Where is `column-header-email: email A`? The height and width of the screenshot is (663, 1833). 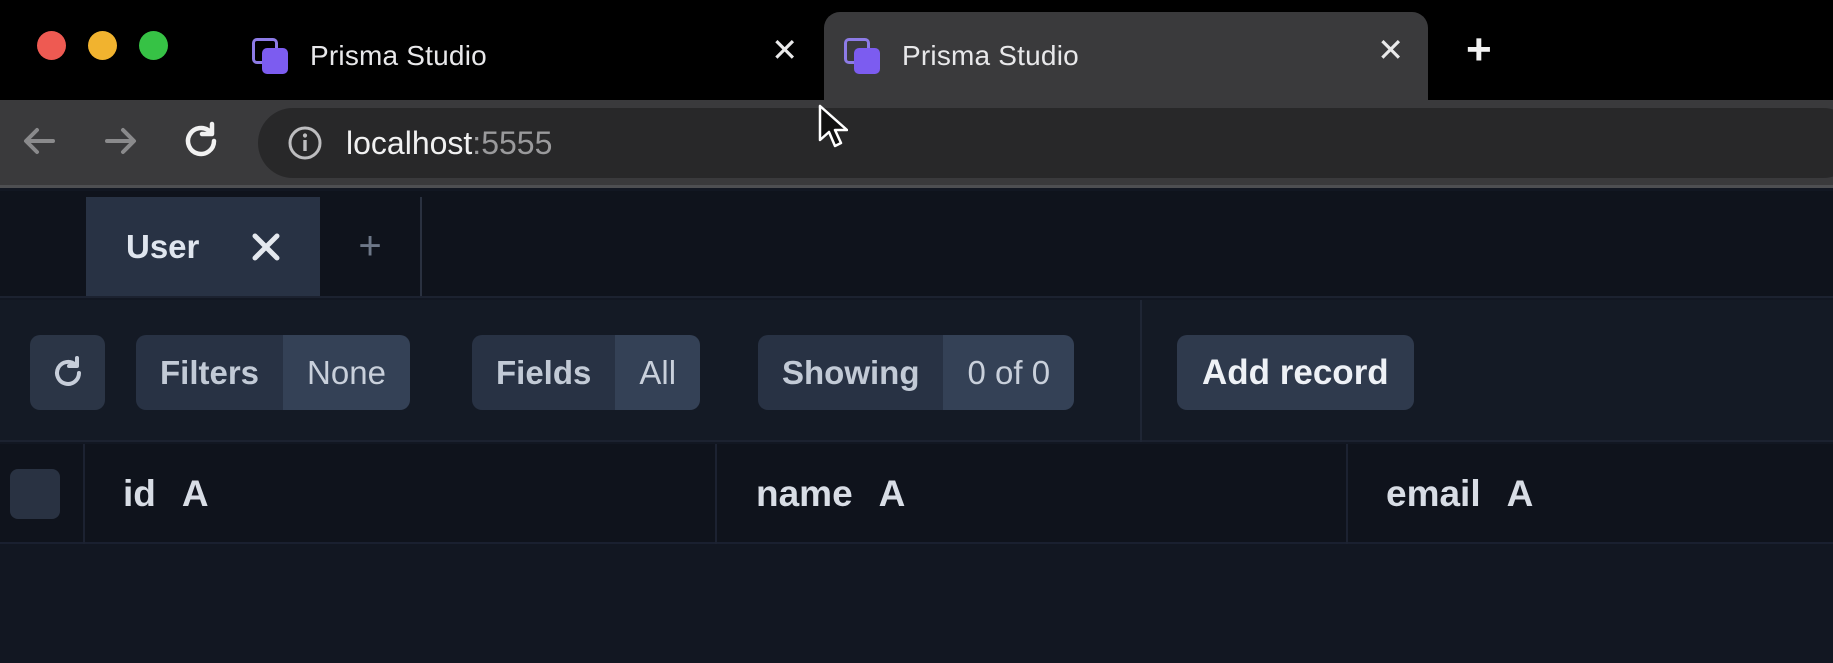 column-header-email: email A is located at coordinates (1459, 494).